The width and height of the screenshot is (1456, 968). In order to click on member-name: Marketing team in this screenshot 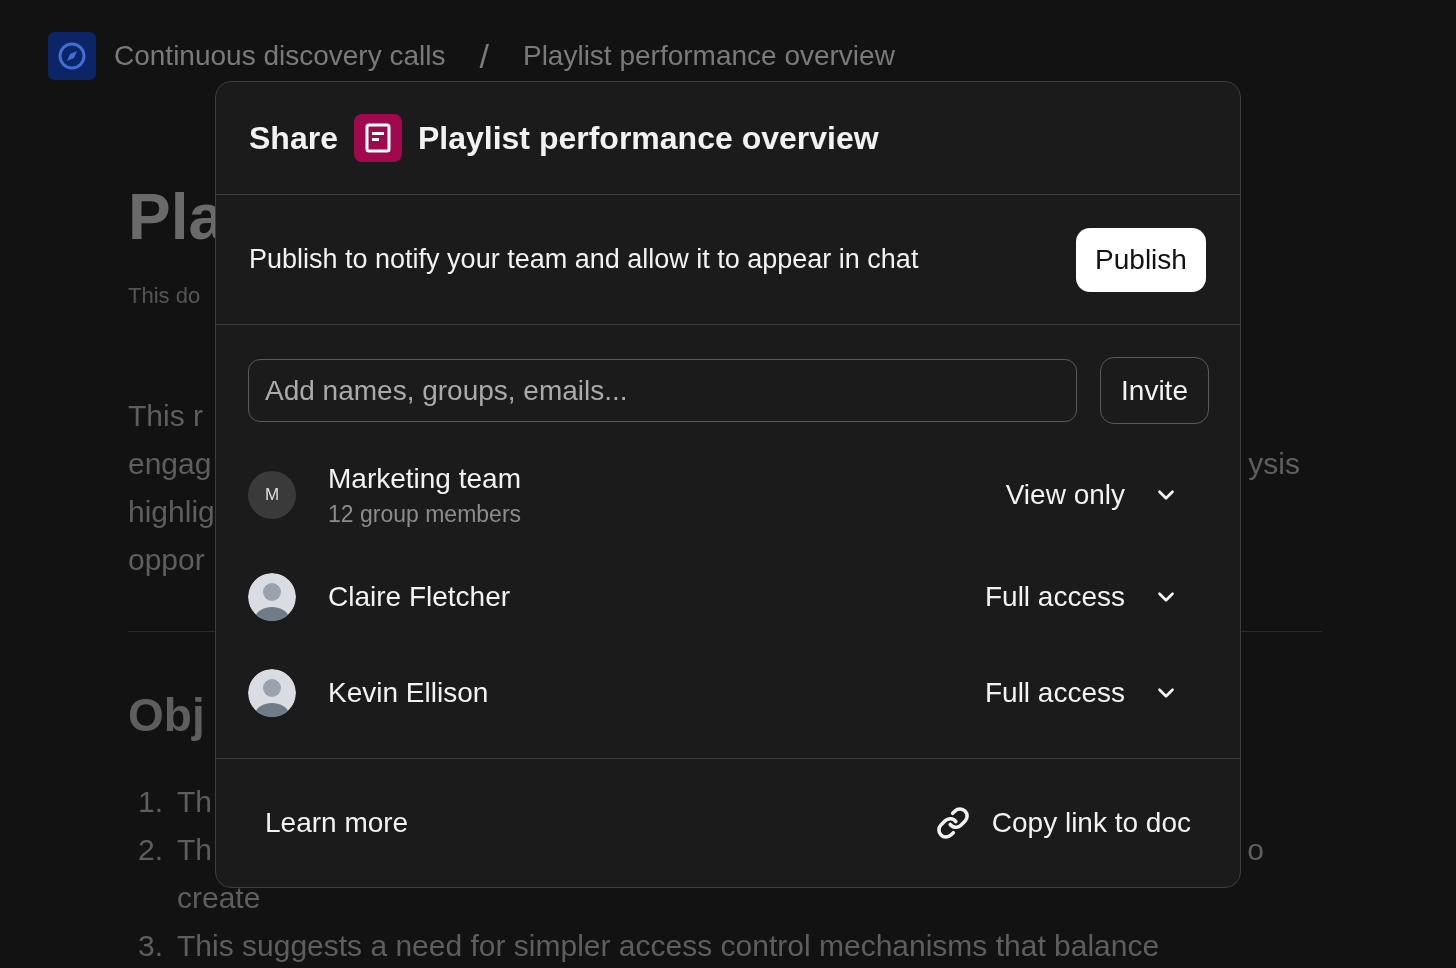, I will do `click(425, 478)`.